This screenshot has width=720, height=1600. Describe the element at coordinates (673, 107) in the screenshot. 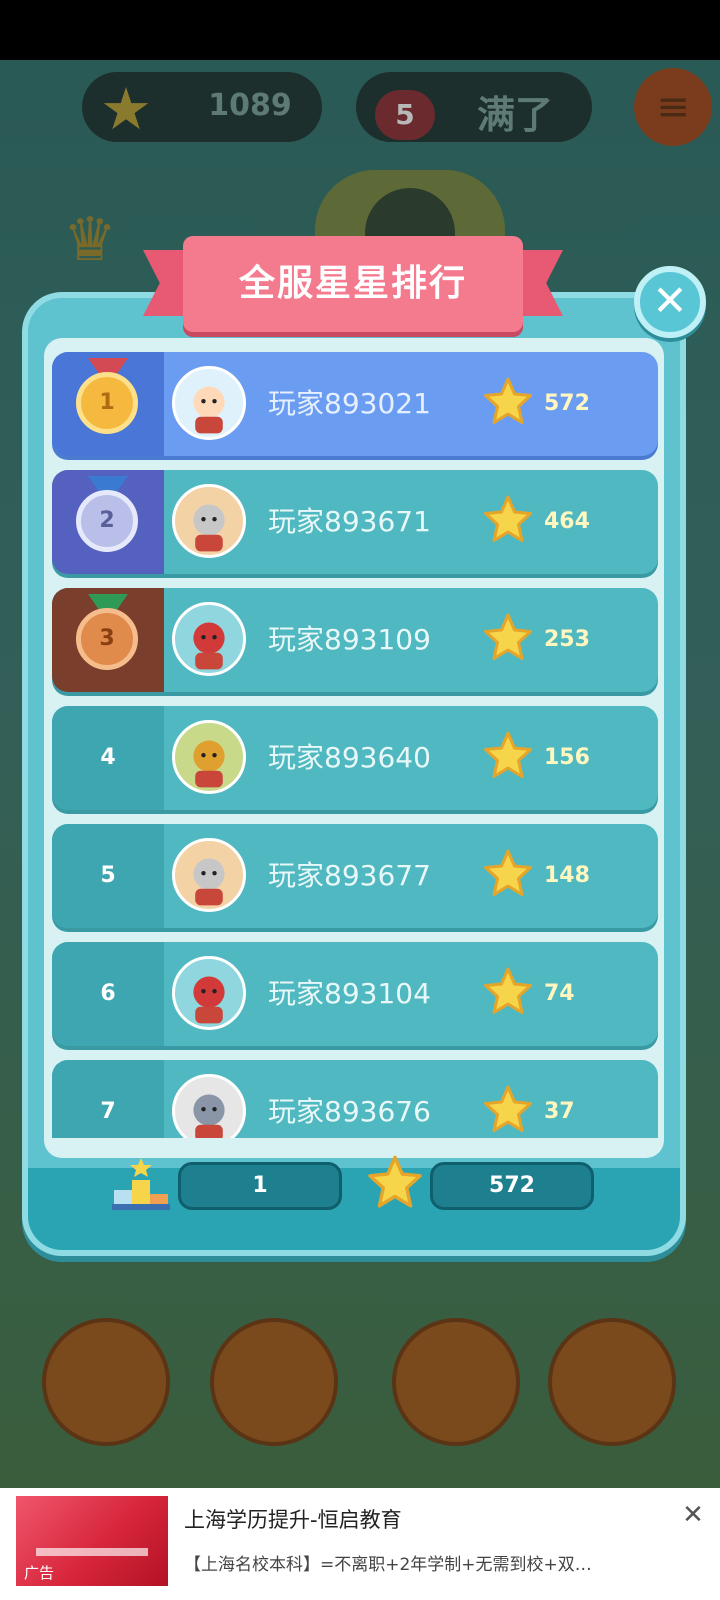

I see `menu-button: ≡` at that location.